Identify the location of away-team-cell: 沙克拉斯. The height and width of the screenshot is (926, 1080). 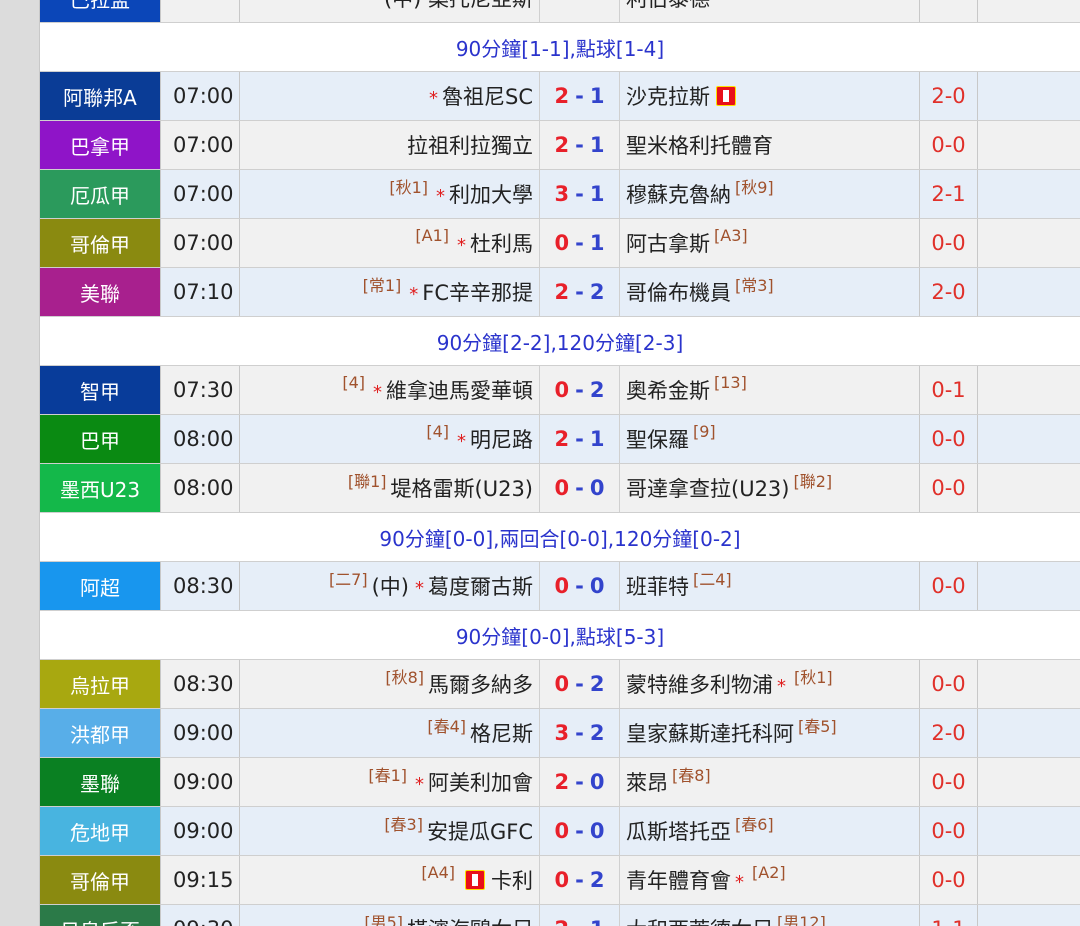
(770, 96).